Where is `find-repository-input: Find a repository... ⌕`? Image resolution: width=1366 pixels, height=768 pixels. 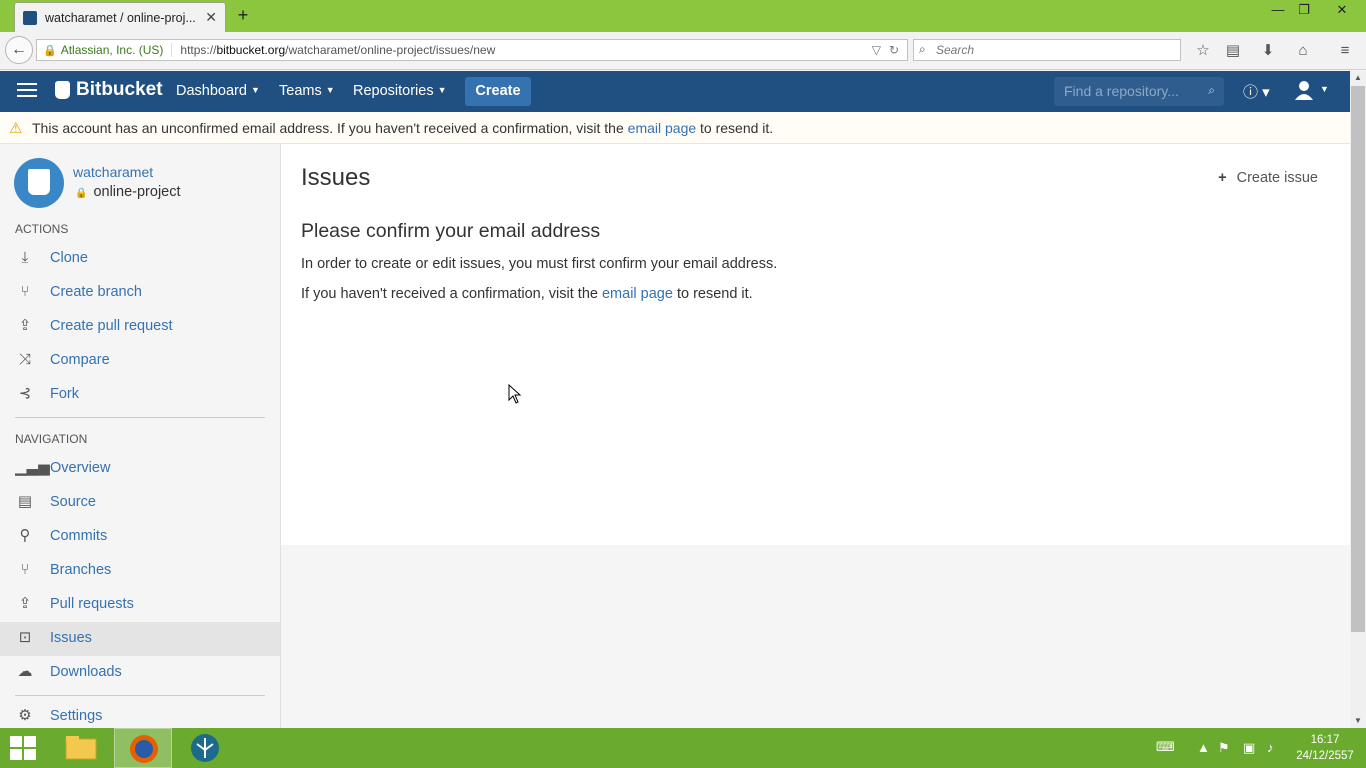 find-repository-input: Find a repository... ⌕ is located at coordinates (1139, 91).